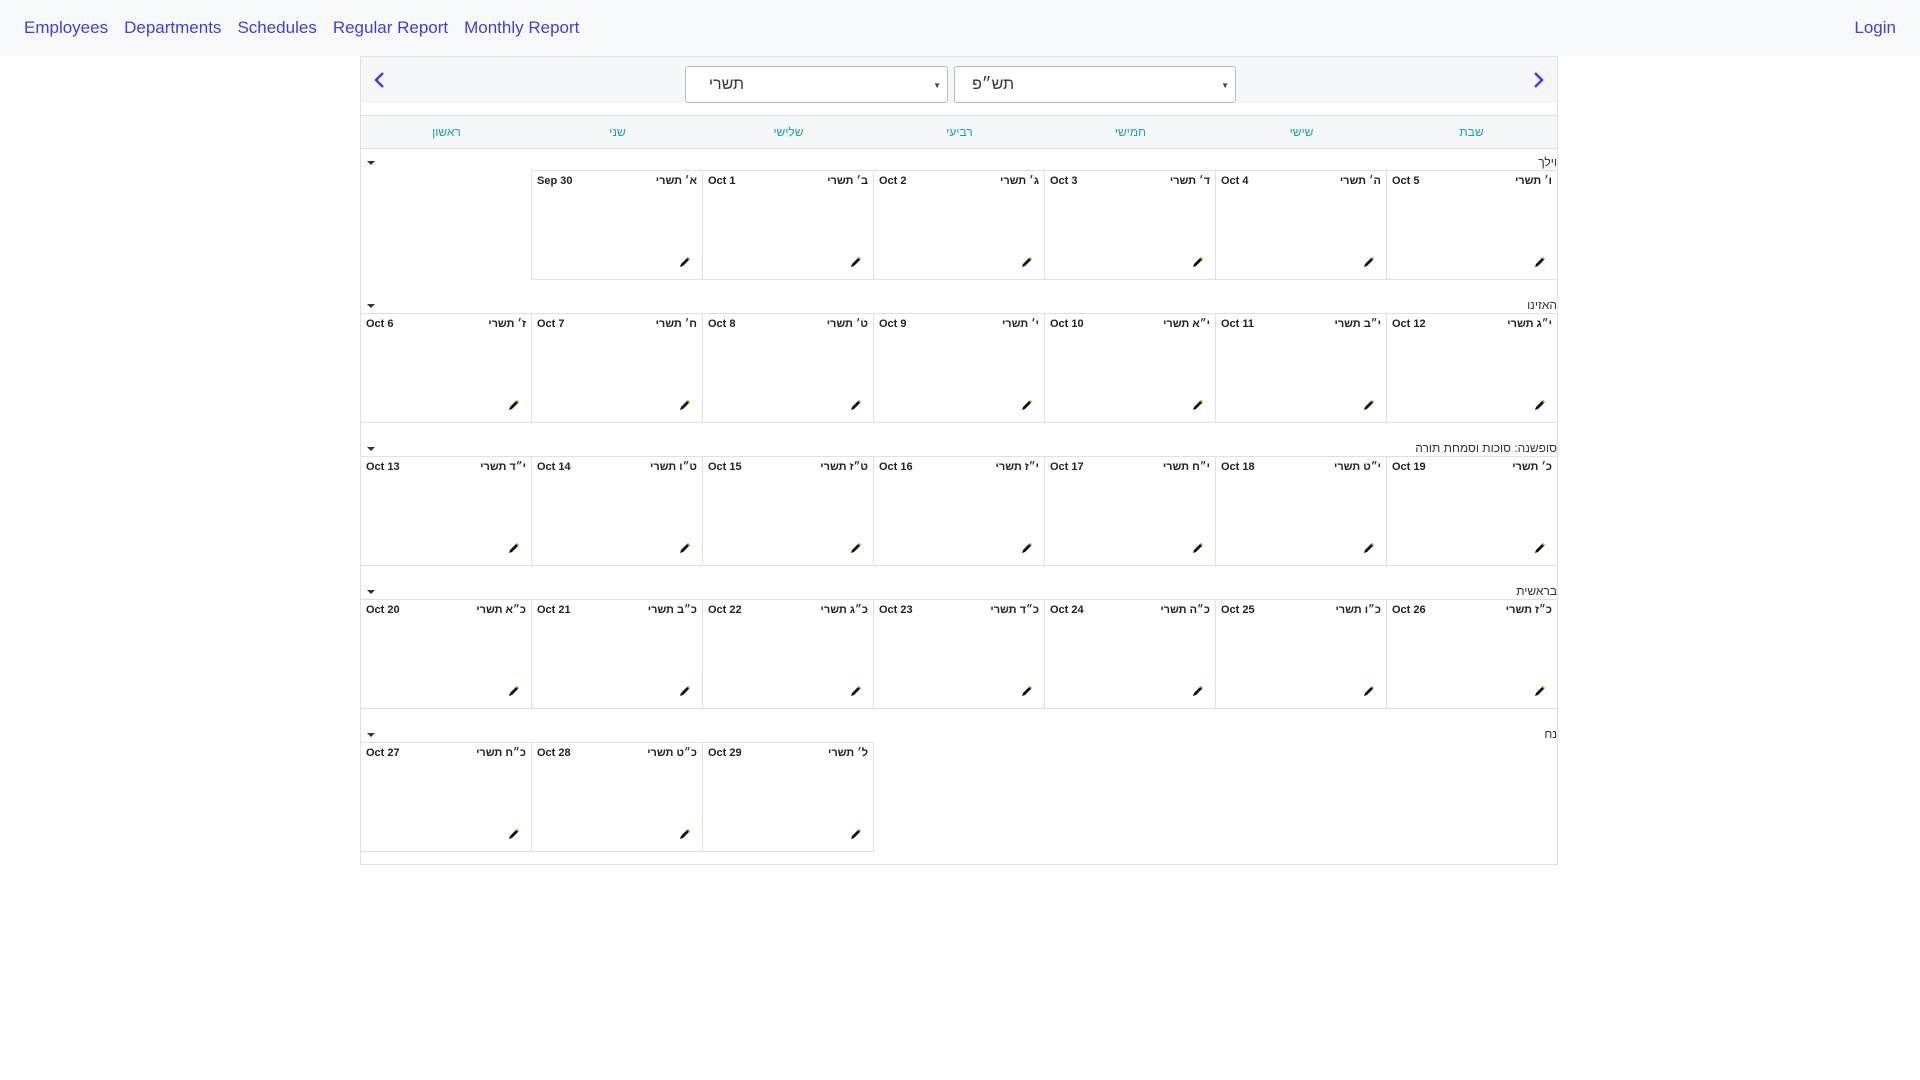 Image resolution: width=1920 pixels, height=1080 pixels. I want to click on hebrew-date: ל׳ תשרי, so click(848, 753).